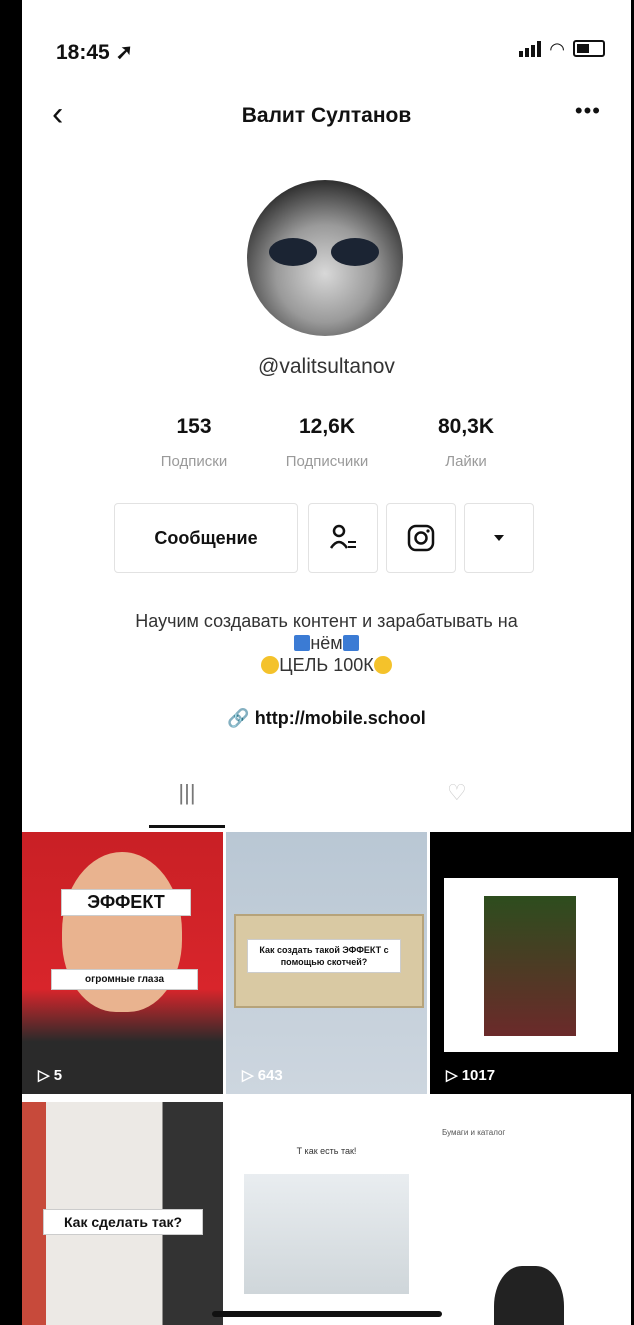 The image size is (634, 1325). I want to click on link-icon: 🔗, so click(238, 718).